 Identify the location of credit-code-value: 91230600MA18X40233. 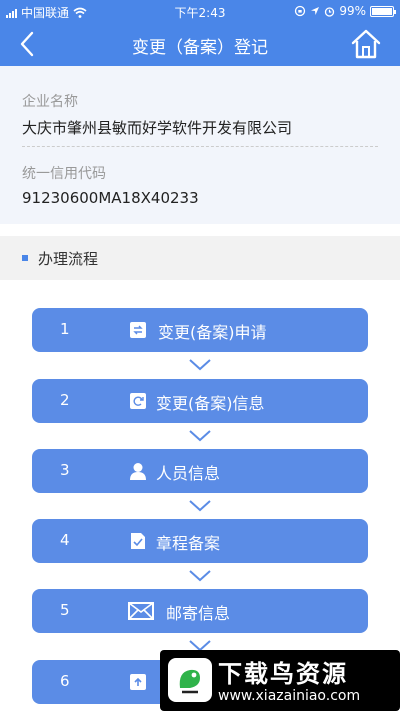
(110, 198).